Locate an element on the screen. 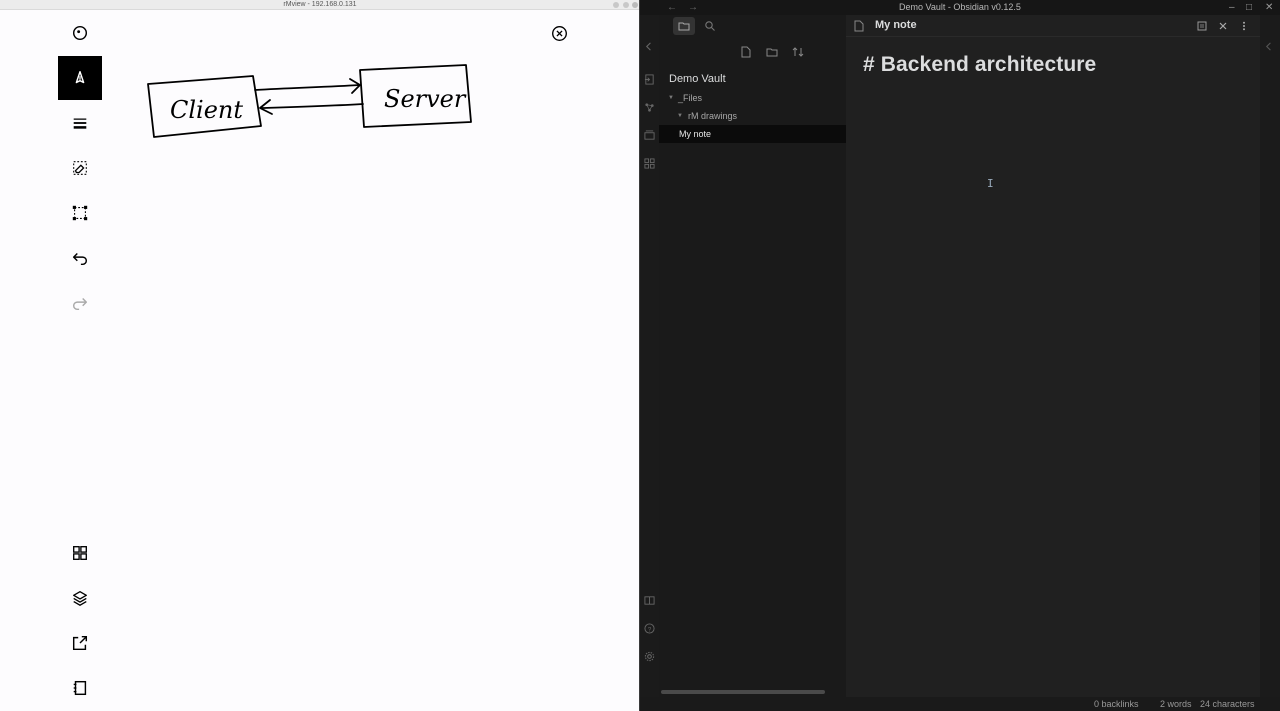 The image size is (1280, 711). plugin-icon is located at coordinates (649, 163).